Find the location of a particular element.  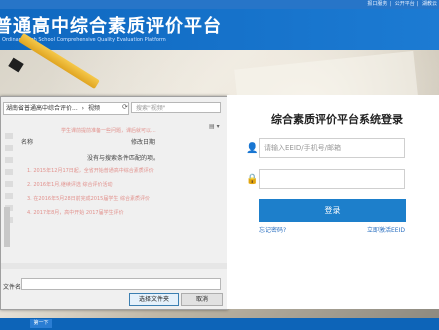

select-folder-button: 选择文件夹 is located at coordinates (154, 299).